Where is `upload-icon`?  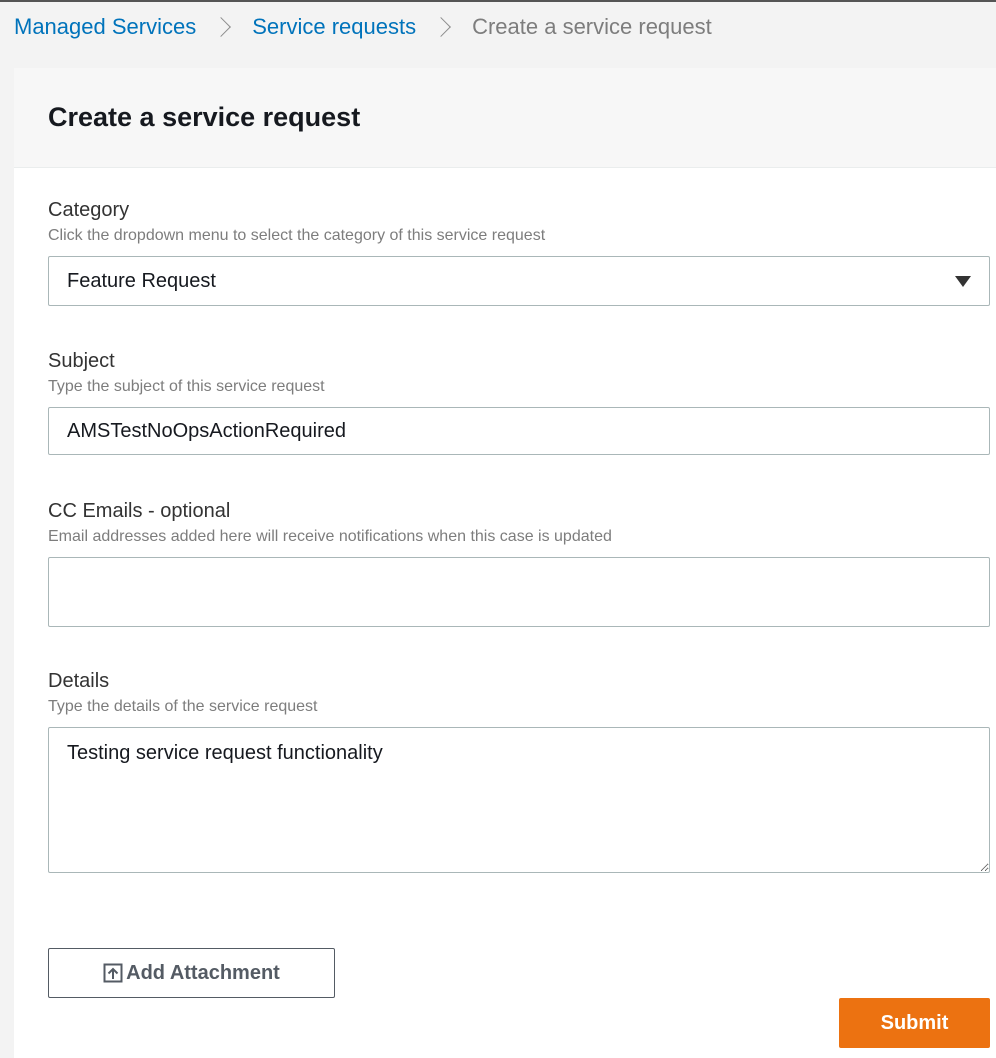 upload-icon is located at coordinates (113, 973).